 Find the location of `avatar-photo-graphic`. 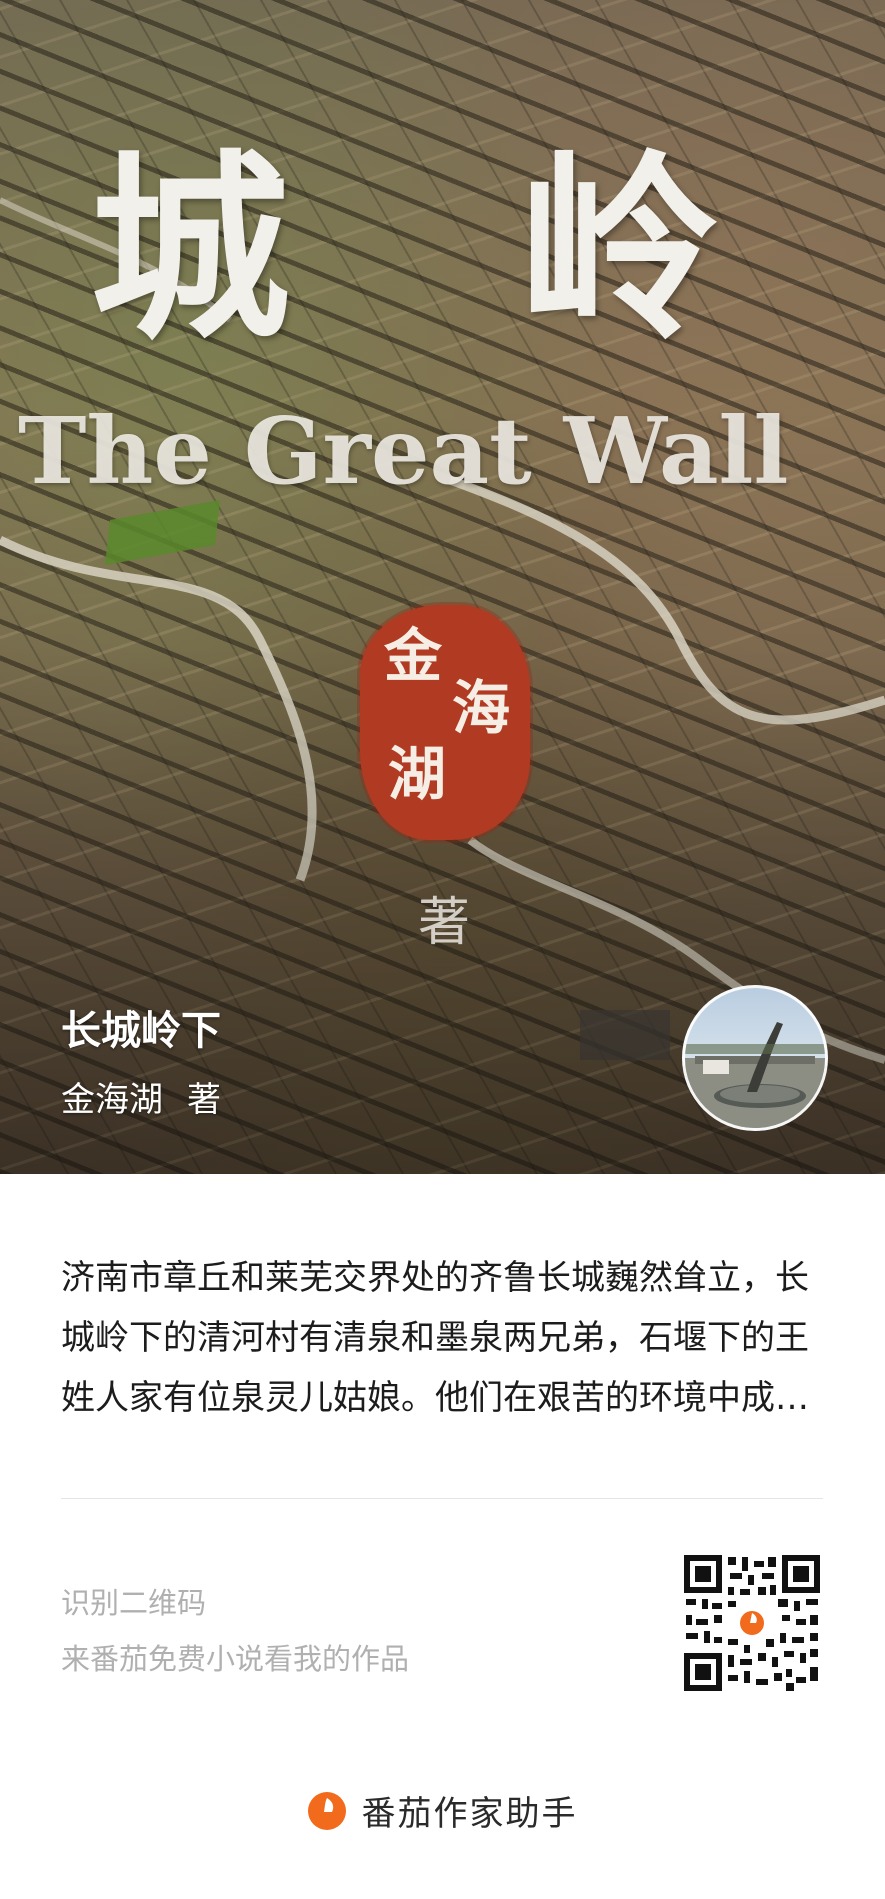

avatar-photo-graphic is located at coordinates (755, 1075).